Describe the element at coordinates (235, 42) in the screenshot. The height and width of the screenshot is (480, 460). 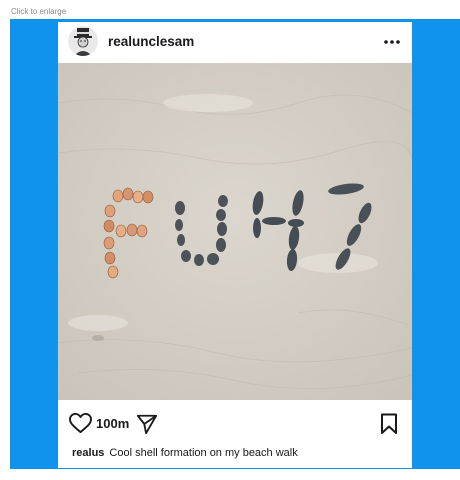
I see `post-header: realunclesam` at that location.